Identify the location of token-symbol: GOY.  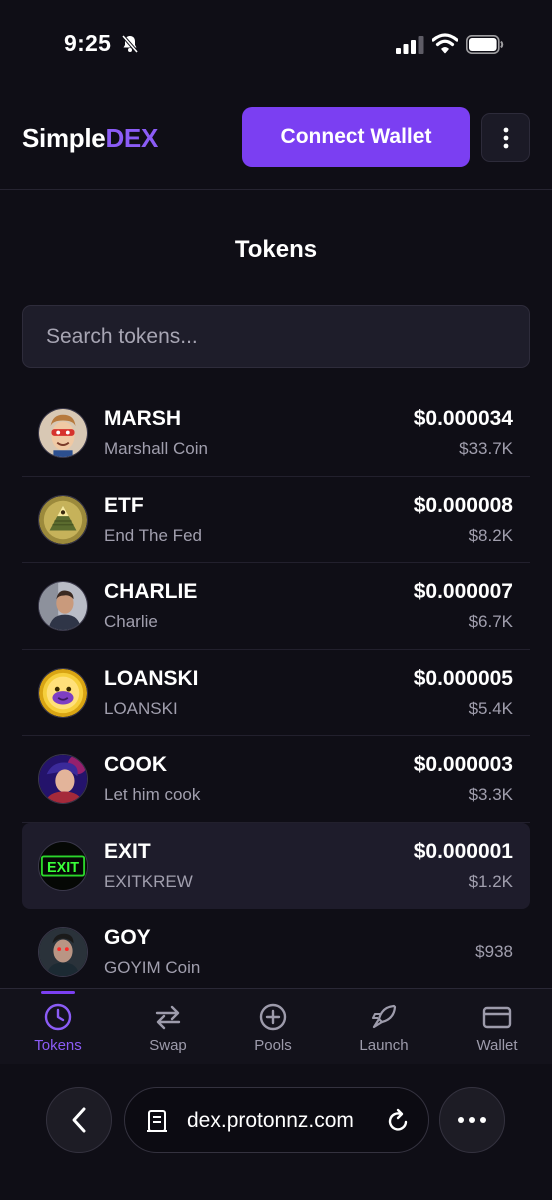
(127, 937).